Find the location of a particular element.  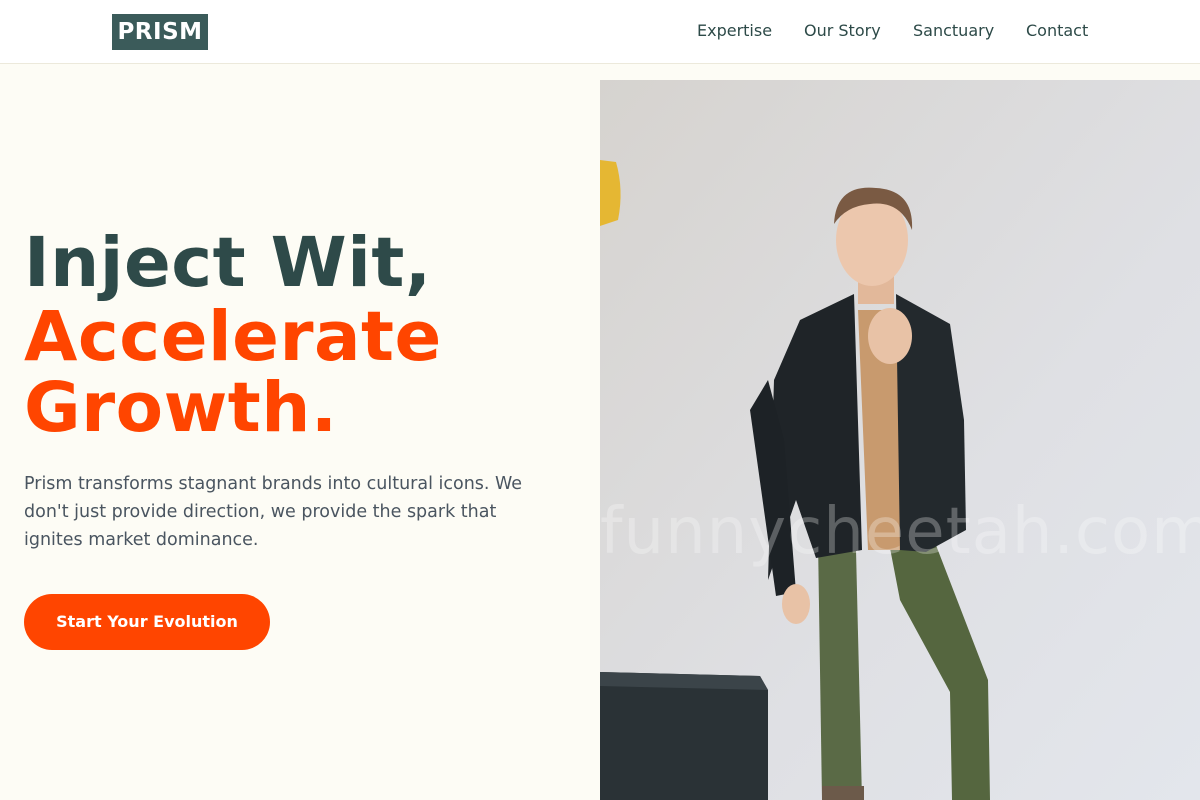

headline-line-3: Growth. is located at coordinates (181, 408).